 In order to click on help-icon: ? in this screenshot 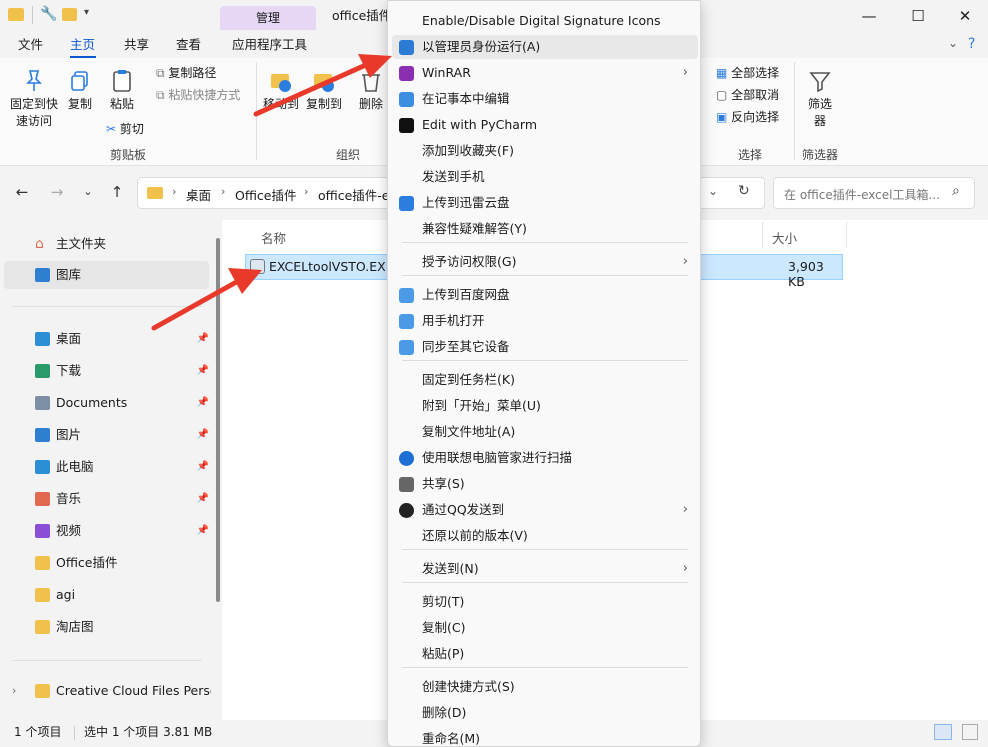, I will do `click(971, 44)`.